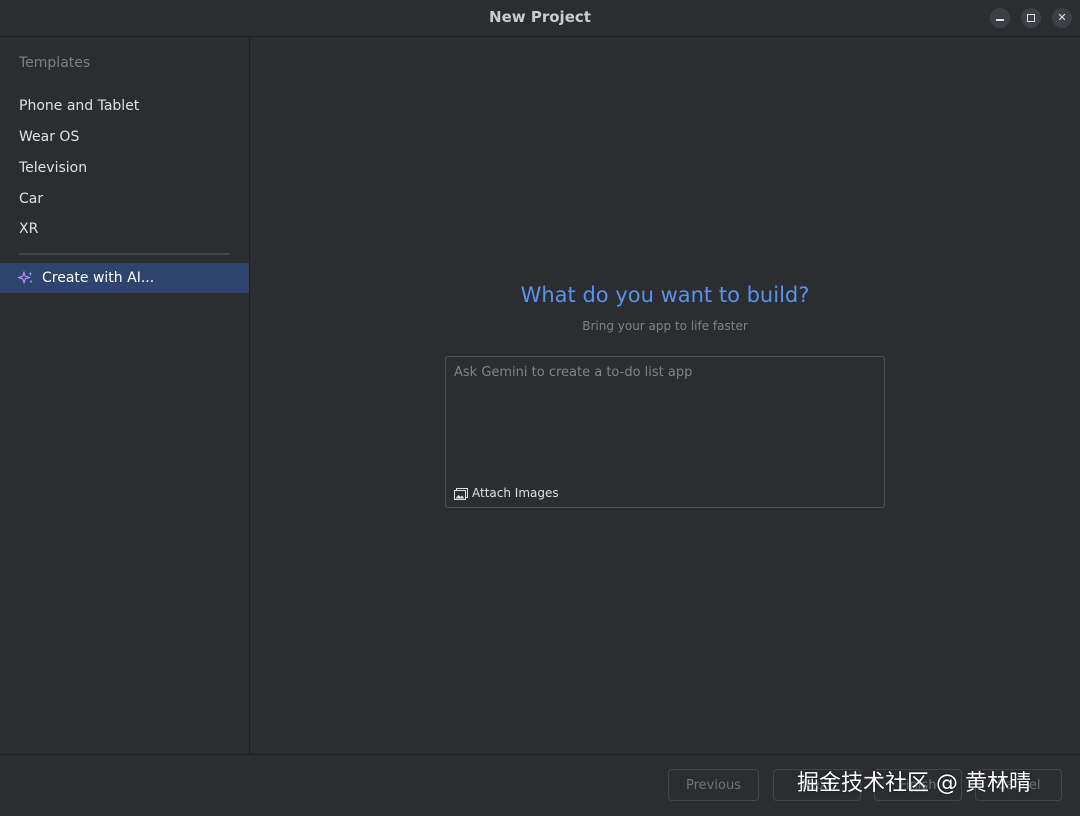 This screenshot has width=1080, height=816. I want to click on previous-button: Previous, so click(713, 785).